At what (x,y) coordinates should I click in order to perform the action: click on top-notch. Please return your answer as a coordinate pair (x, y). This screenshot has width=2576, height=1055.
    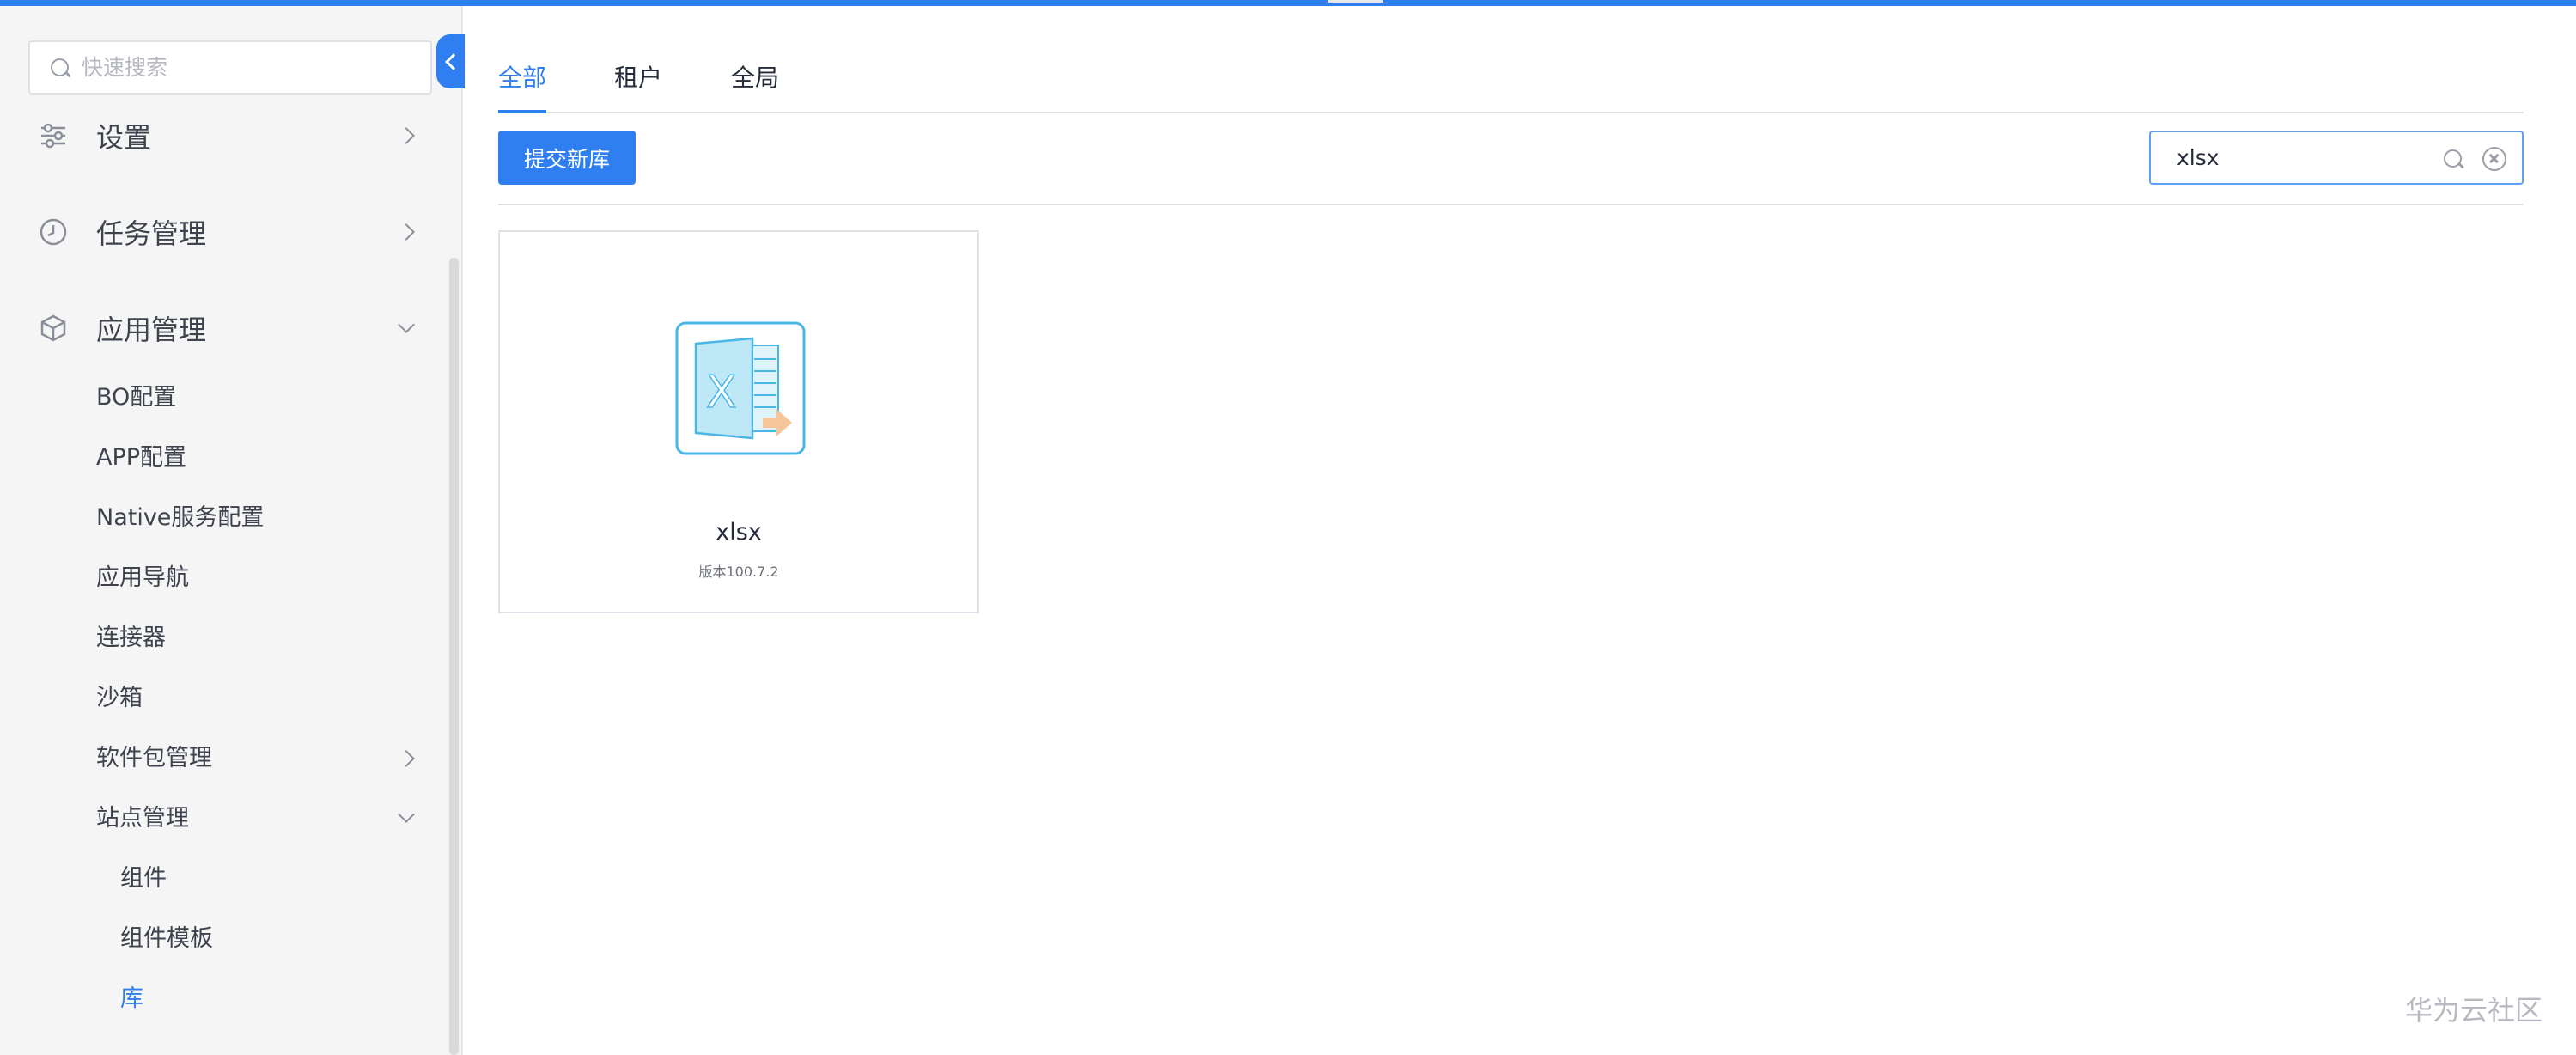
    Looking at the image, I should click on (1355, 2).